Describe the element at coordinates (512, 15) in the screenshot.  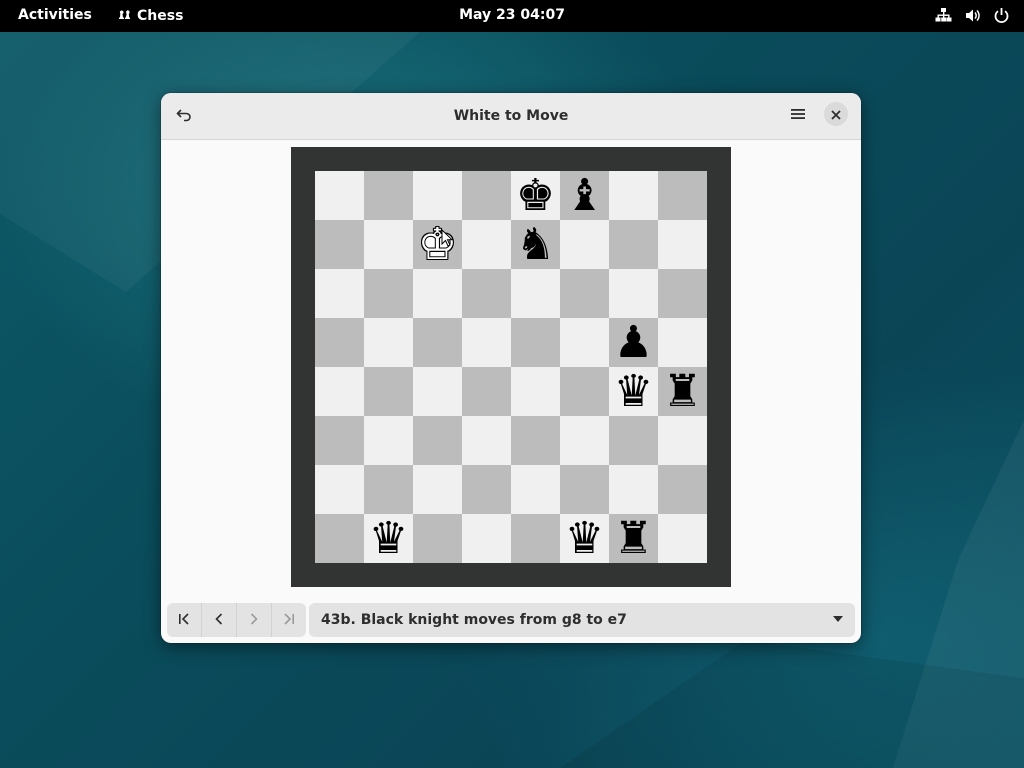
I see `clock-button: May 23 04:07` at that location.